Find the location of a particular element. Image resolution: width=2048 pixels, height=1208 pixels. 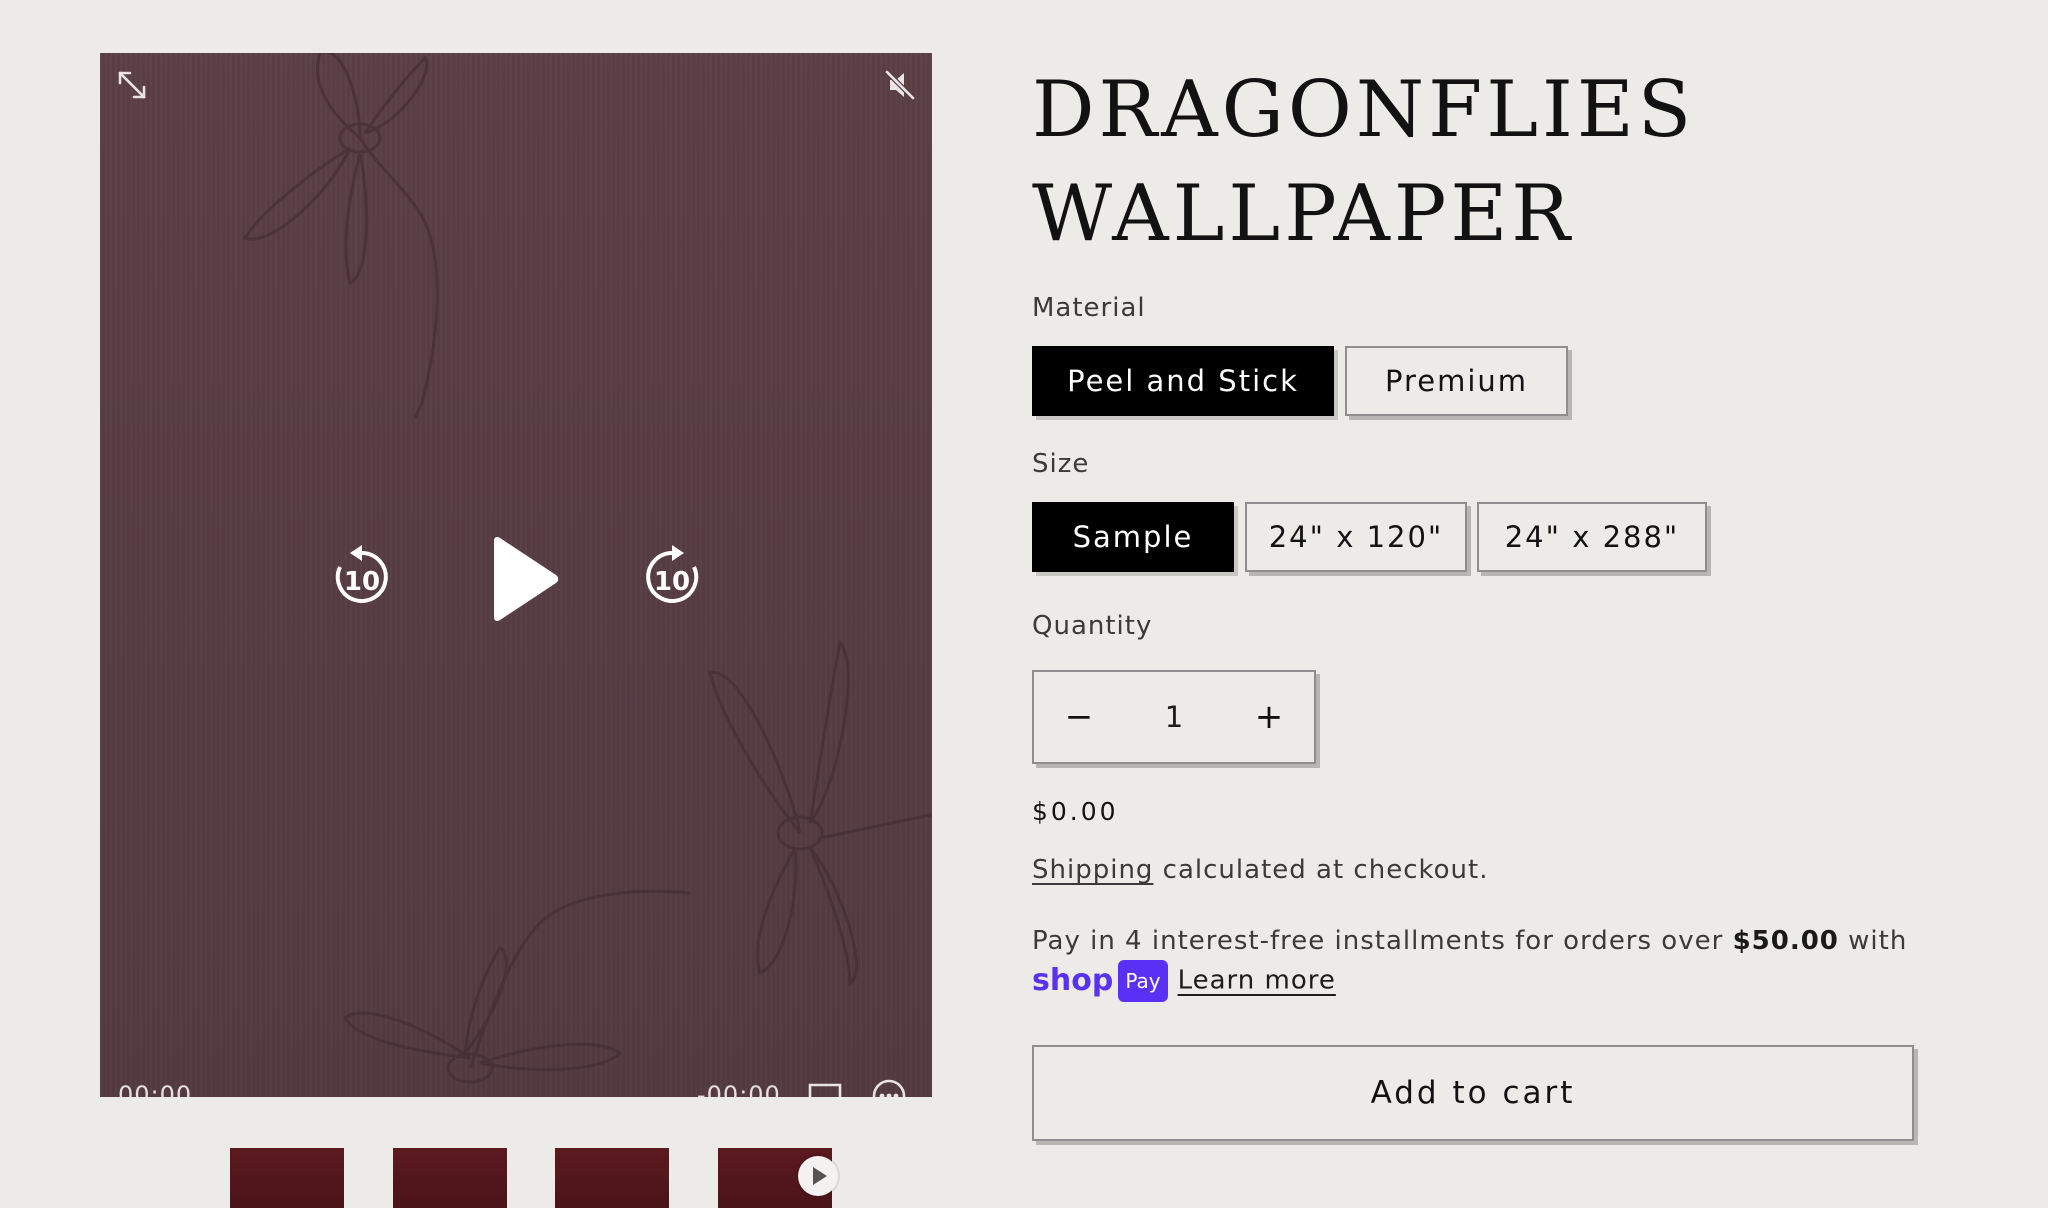

installments-with: with is located at coordinates (1873, 941).